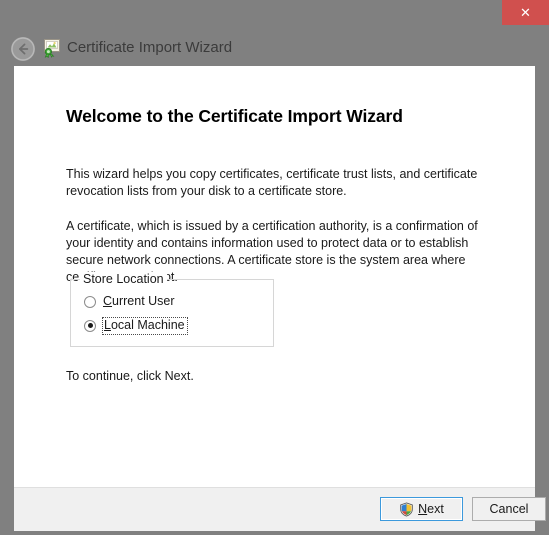 This screenshot has width=549, height=535. Describe the element at coordinates (431, 509) in the screenshot. I see `next-button-label: Next` at that location.